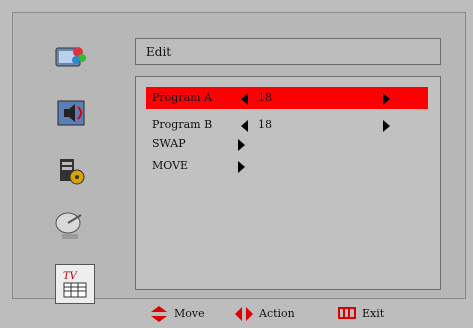 This screenshot has height=328, width=473. What do you see at coordinates (287, 166) in the screenshot?
I see `move-row: MOVE` at bounding box center [287, 166].